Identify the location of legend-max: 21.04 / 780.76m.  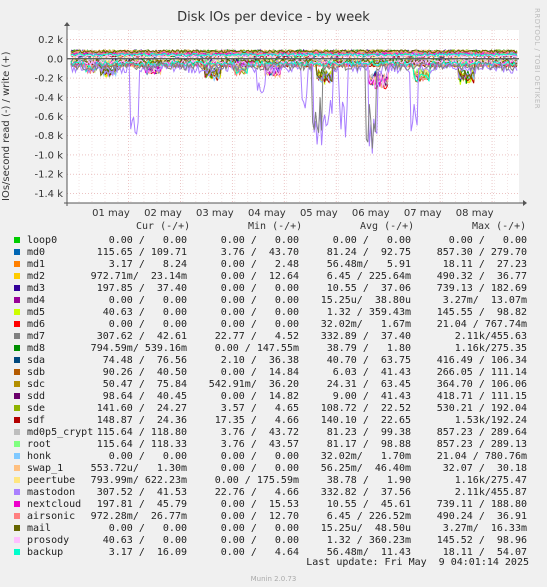
(481, 456).